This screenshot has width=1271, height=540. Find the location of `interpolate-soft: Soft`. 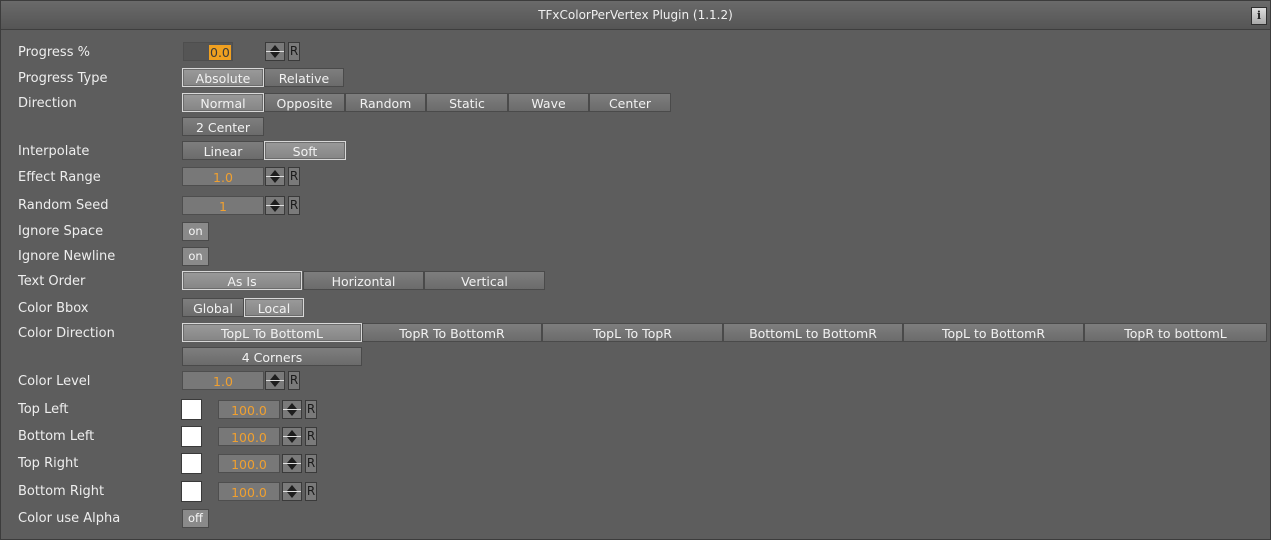

interpolate-soft: Soft is located at coordinates (305, 150).